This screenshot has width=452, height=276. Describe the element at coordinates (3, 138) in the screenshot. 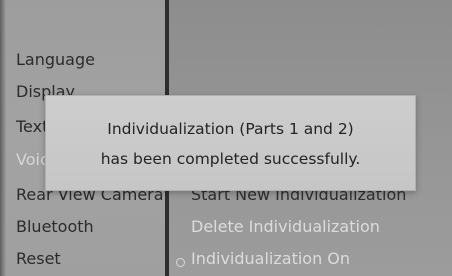

I see `left-edge` at that location.